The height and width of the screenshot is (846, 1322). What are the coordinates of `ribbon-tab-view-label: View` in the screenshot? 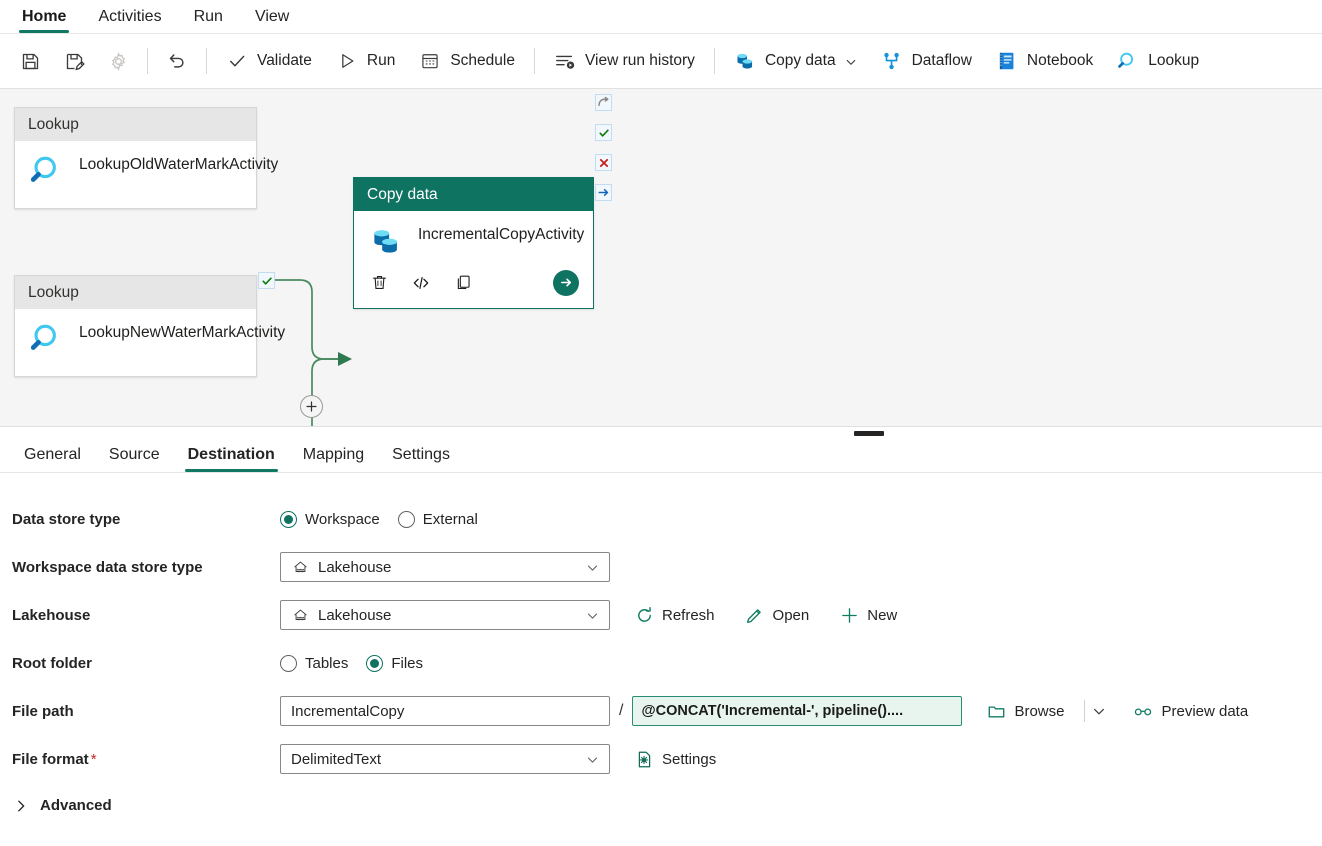 It's located at (272, 16).